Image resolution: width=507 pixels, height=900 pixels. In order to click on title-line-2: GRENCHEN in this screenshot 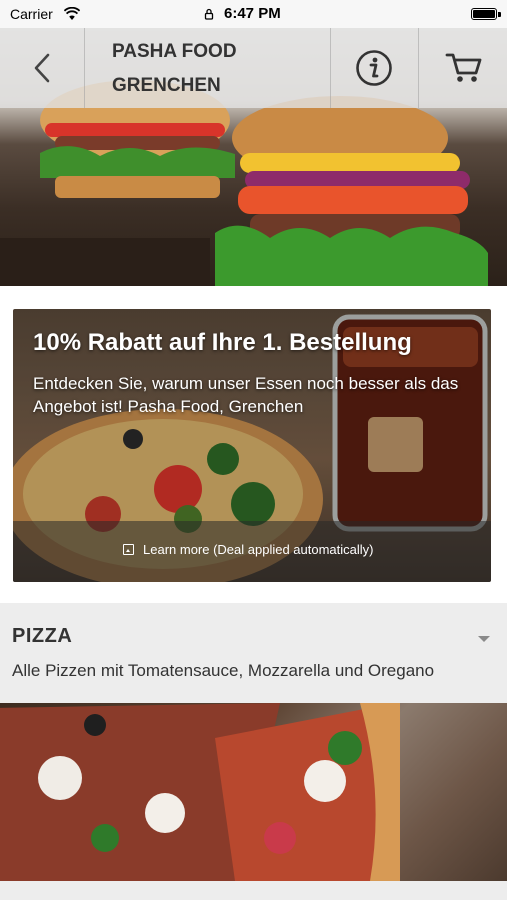, I will do `click(166, 85)`.